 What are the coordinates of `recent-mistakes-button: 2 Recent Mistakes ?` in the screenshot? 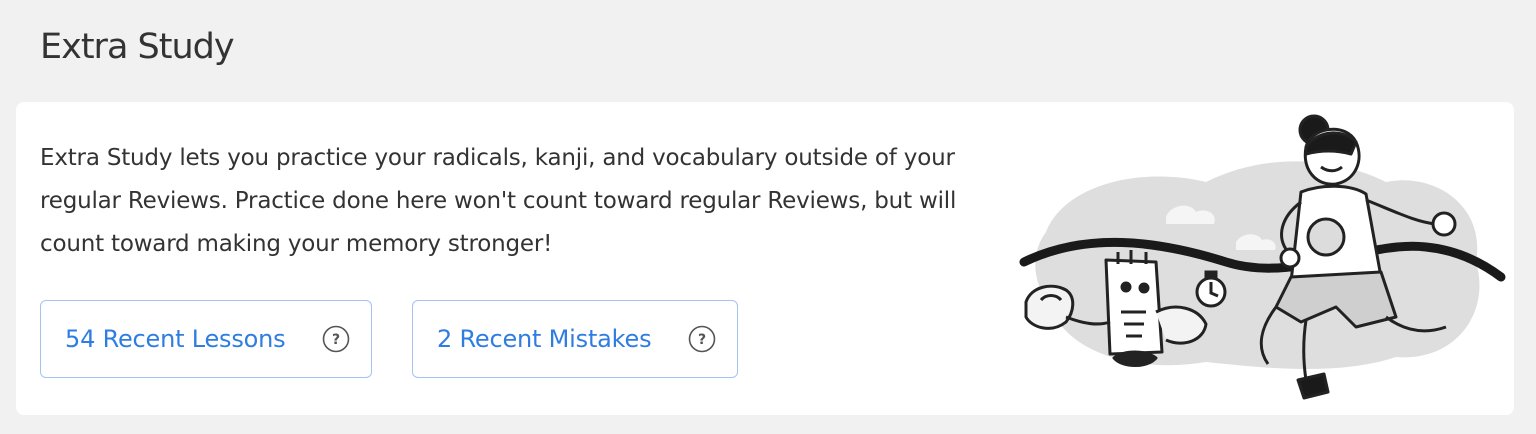 It's located at (575, 339).